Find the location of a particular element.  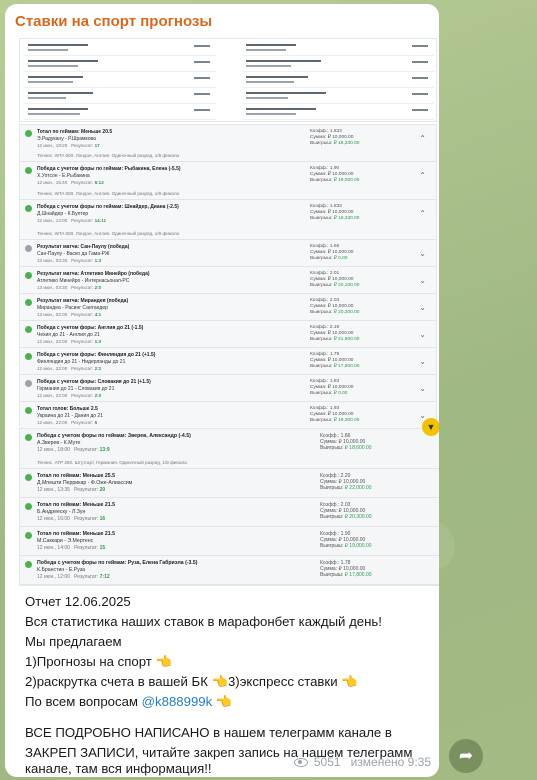

share-forward-icon: ➦ is located at coordinates (466, 756).